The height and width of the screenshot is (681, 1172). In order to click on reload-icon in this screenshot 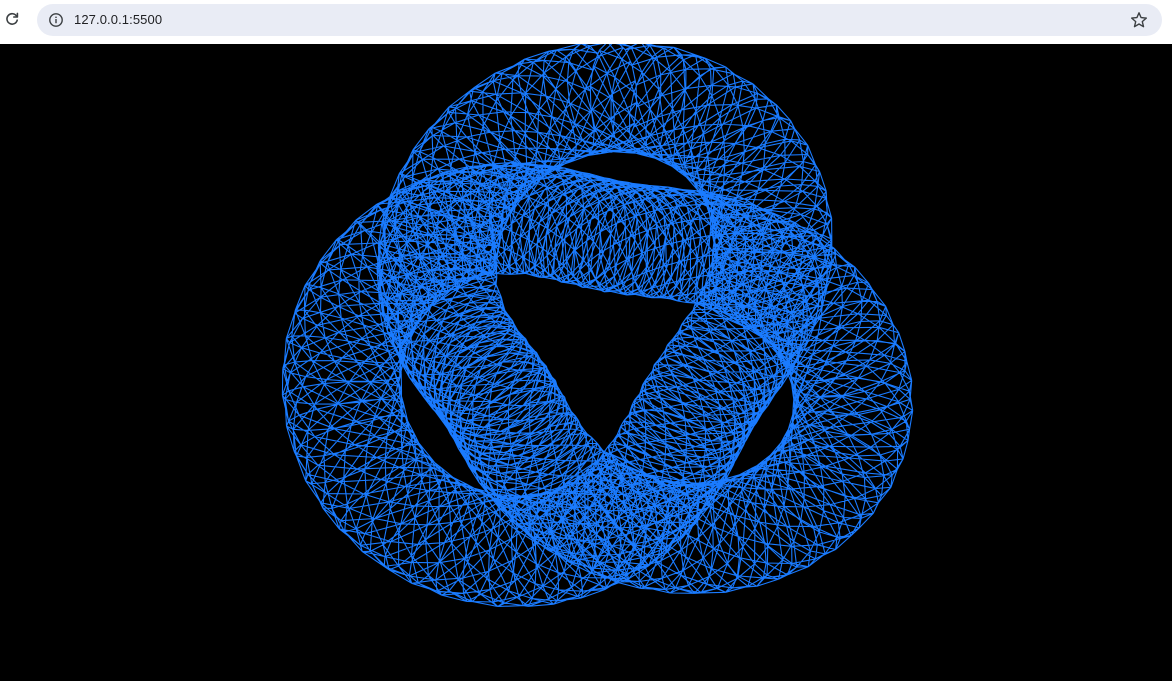, I will do `click(12, 18)`.